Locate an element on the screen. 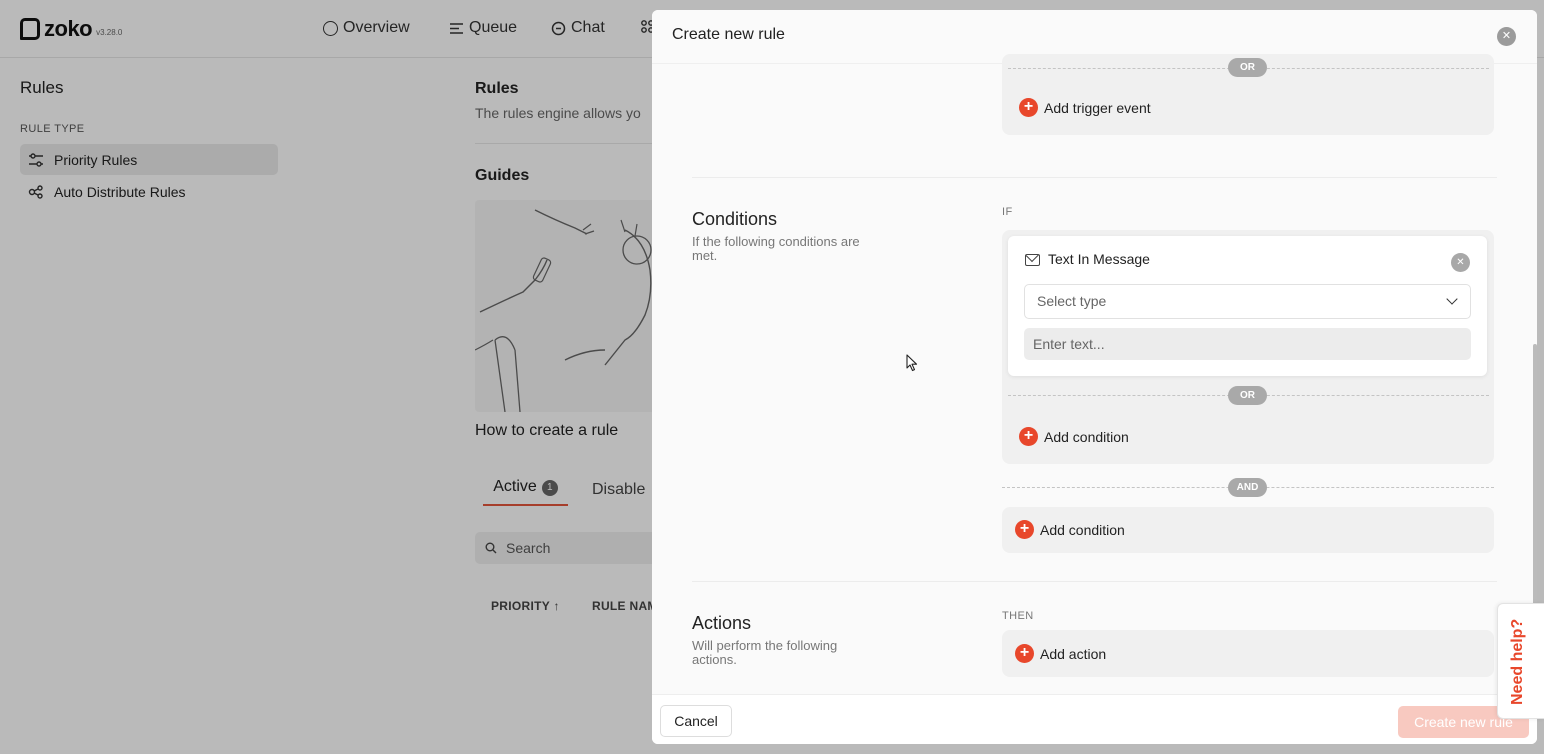  close-icon: ✕ is located at coordinates (1506, 36).